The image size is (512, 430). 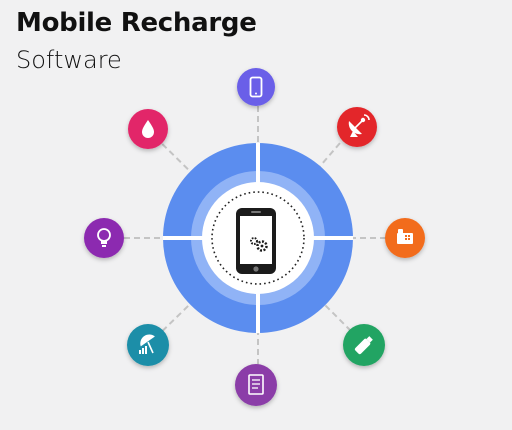 What do you see at coordinates (148, 345) in the screenshot?
I see `service-node-insurance` at bounding box center [148, 345].